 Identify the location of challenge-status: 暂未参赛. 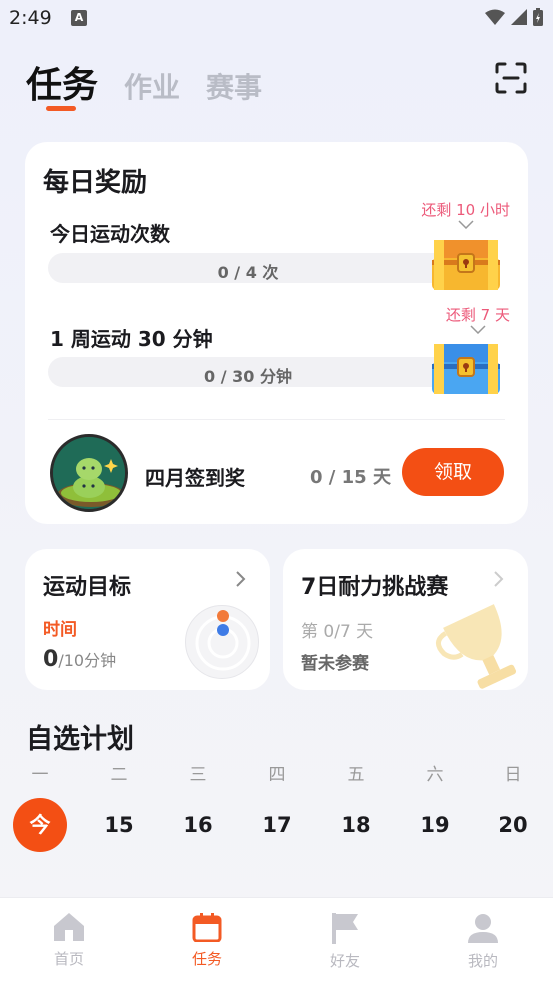
(335, 664).